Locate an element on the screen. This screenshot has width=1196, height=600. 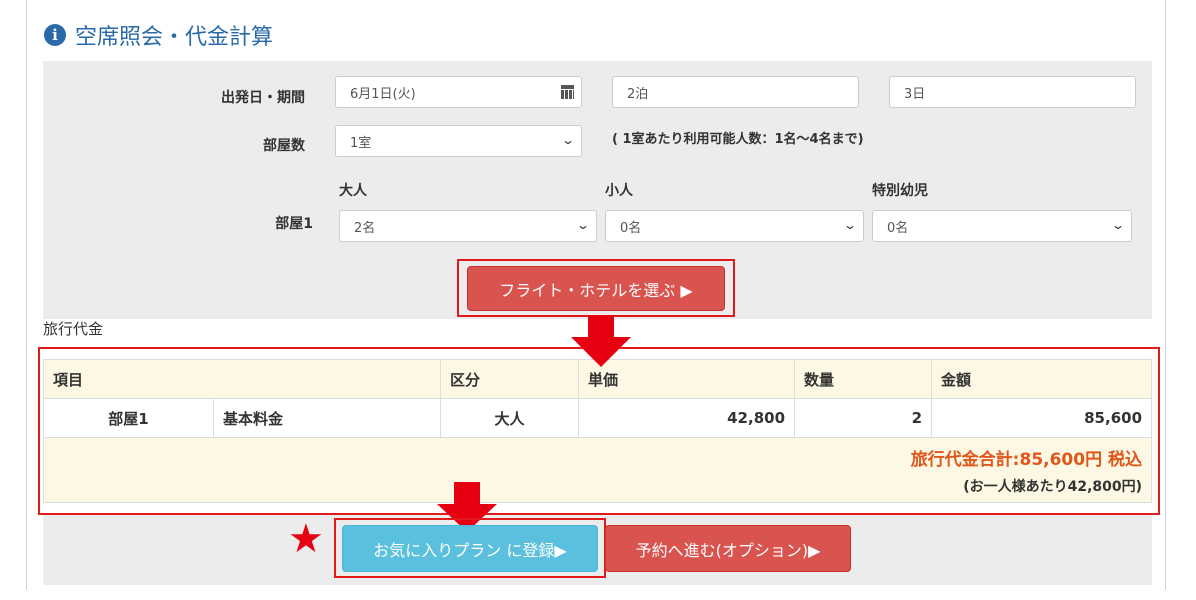
price-heading: 旅行代金 is located at coordinates (73, 329).